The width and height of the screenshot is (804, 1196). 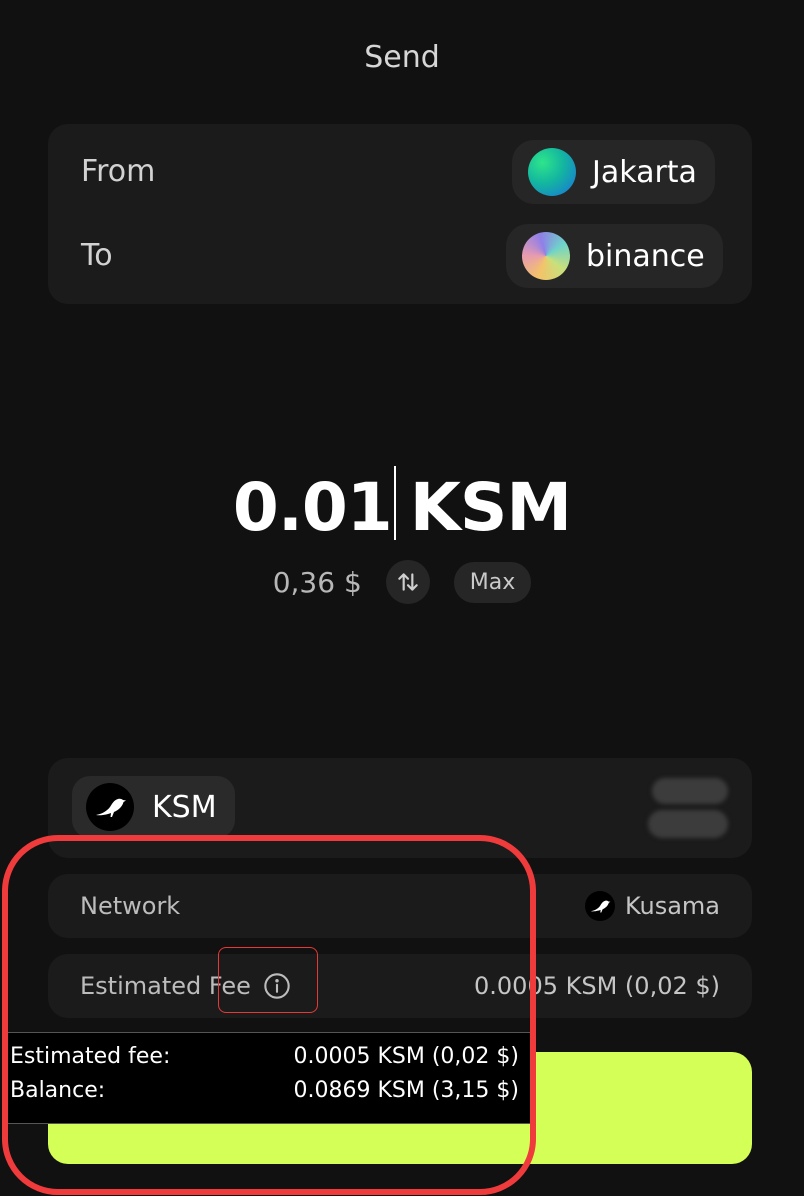 I want to click on from-to-card: From Jakarta To binance, so click(x=400, y=214).